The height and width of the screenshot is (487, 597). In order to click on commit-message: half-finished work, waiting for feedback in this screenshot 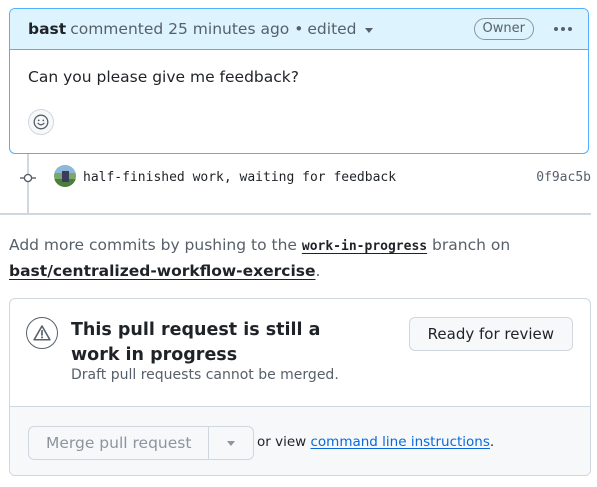, I will do `click(239, 177)`.